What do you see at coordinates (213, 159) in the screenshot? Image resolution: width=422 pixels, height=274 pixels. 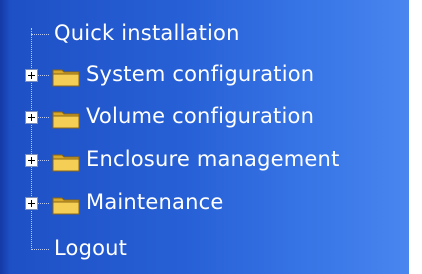 I see `menu-item-label: Enclosure management` at bounding box center [213, 159].